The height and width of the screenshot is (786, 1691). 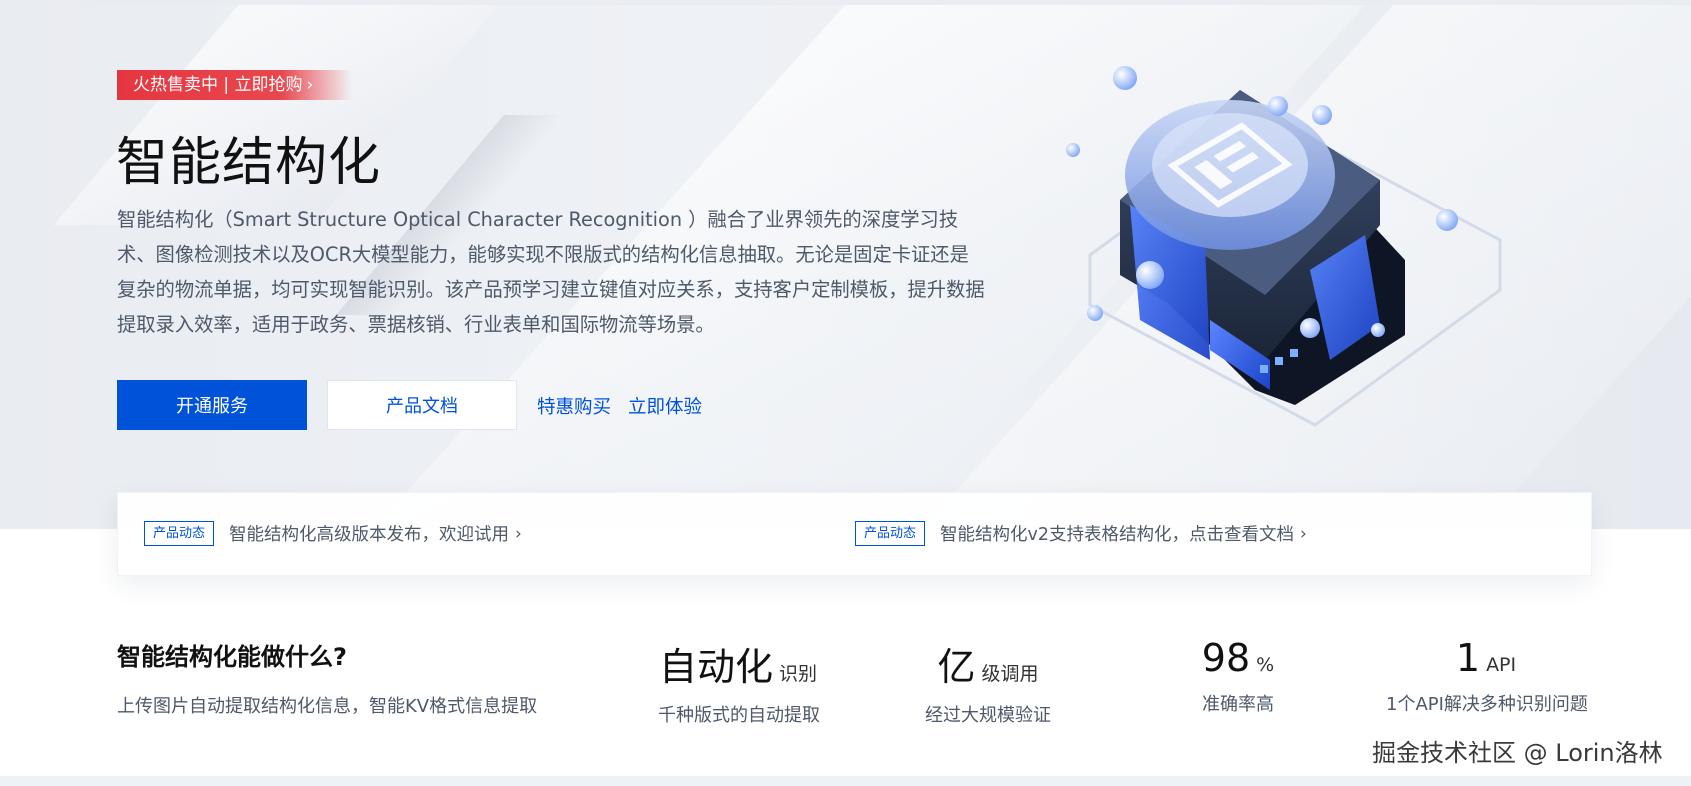 What do you see at coordinates (798, 674) in the screenshot?
I see `stat-unit: 识别` at bounding box center [798, 674].